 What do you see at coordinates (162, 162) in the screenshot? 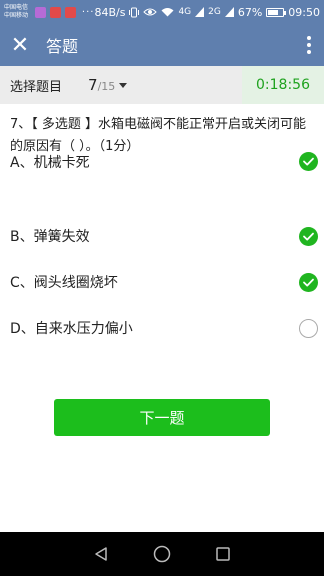
I see `option-a: A、机械卡死` at bounding box center [162, 162].